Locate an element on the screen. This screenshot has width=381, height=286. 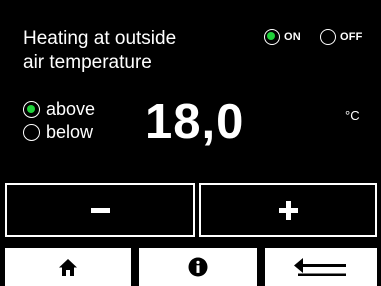
back-button is located at coordinates (321, 267).